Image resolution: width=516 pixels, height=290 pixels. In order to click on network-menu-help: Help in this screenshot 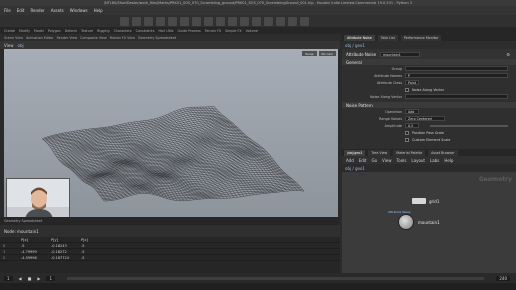, I will do `click(448, 160)`.